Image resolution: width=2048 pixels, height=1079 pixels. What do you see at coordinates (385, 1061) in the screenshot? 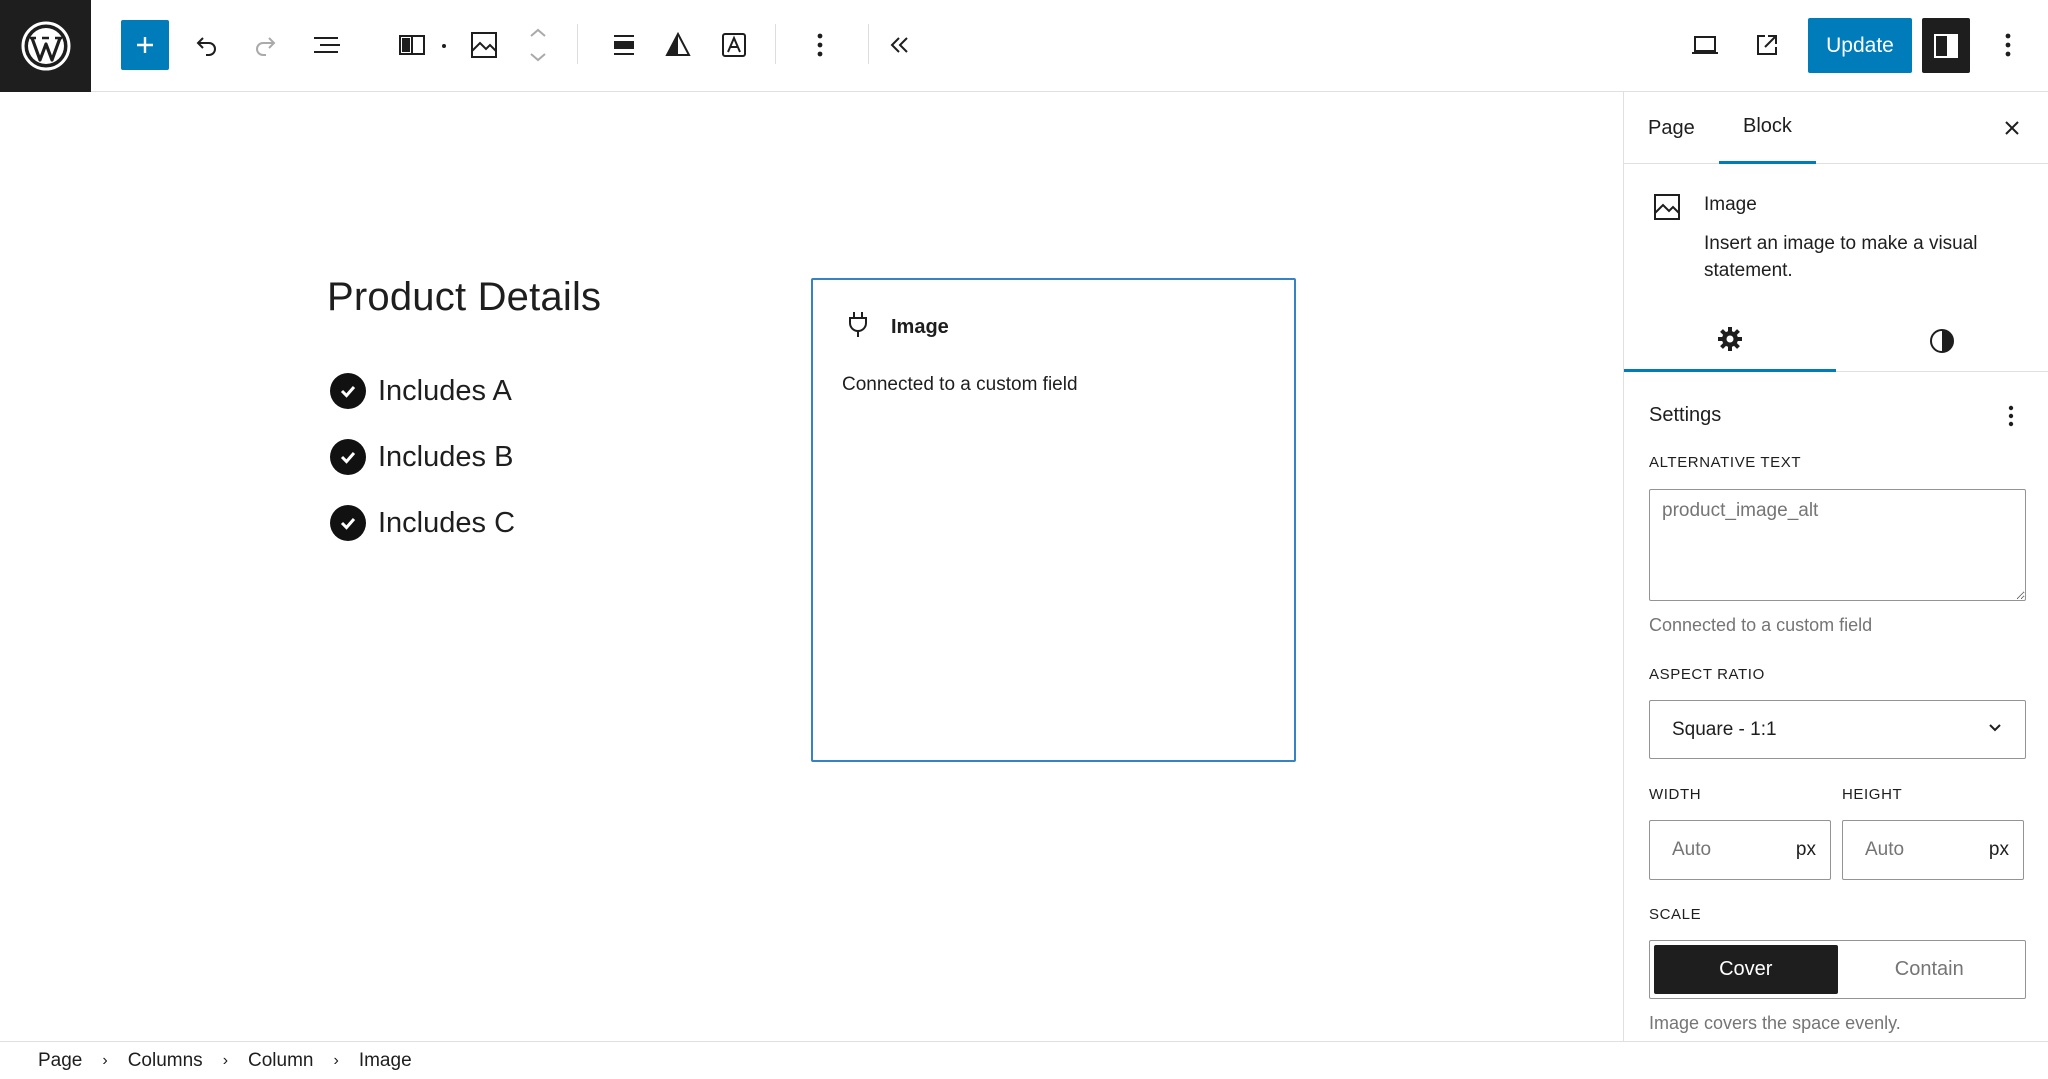
I see `breadcrumb-image: Image` at bounding box center [385, 1061].